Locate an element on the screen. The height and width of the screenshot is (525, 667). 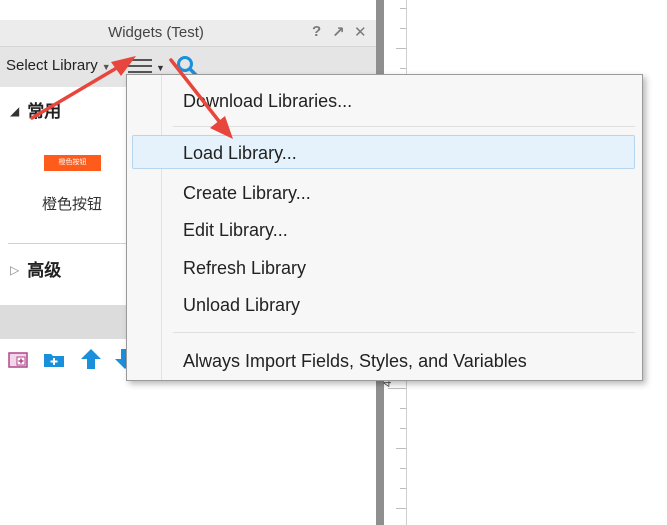
group-label: 常用 is located at coordinates (44, 111).